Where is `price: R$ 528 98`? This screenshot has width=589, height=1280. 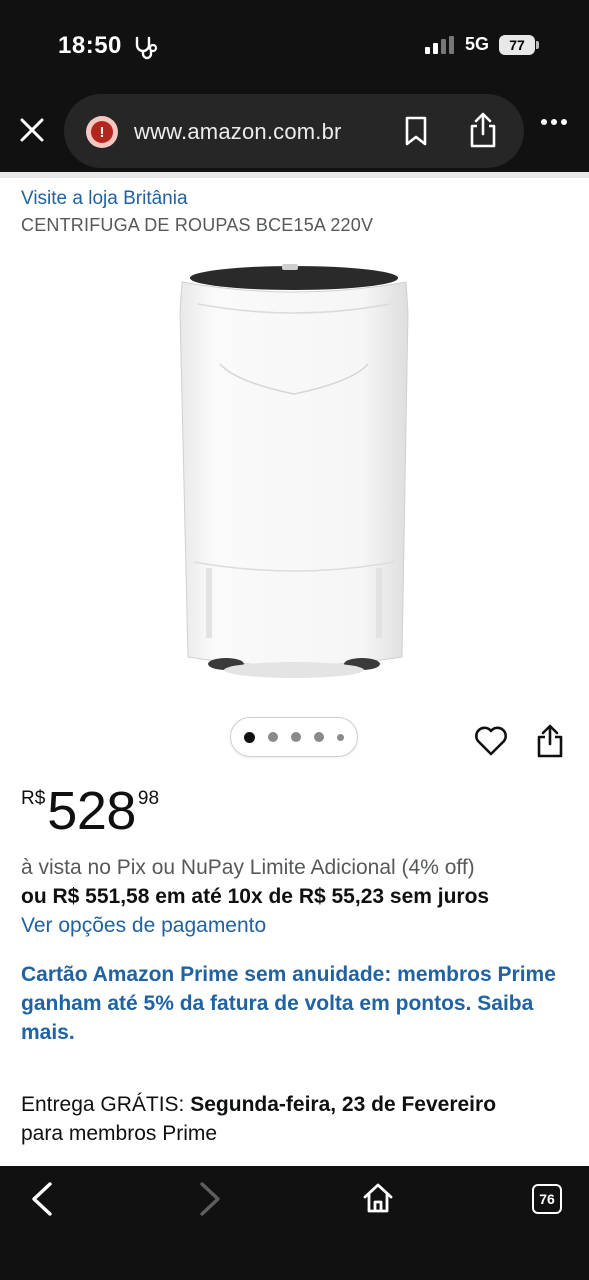 price: R$ 528 98 is located at coordinates (90, 811).